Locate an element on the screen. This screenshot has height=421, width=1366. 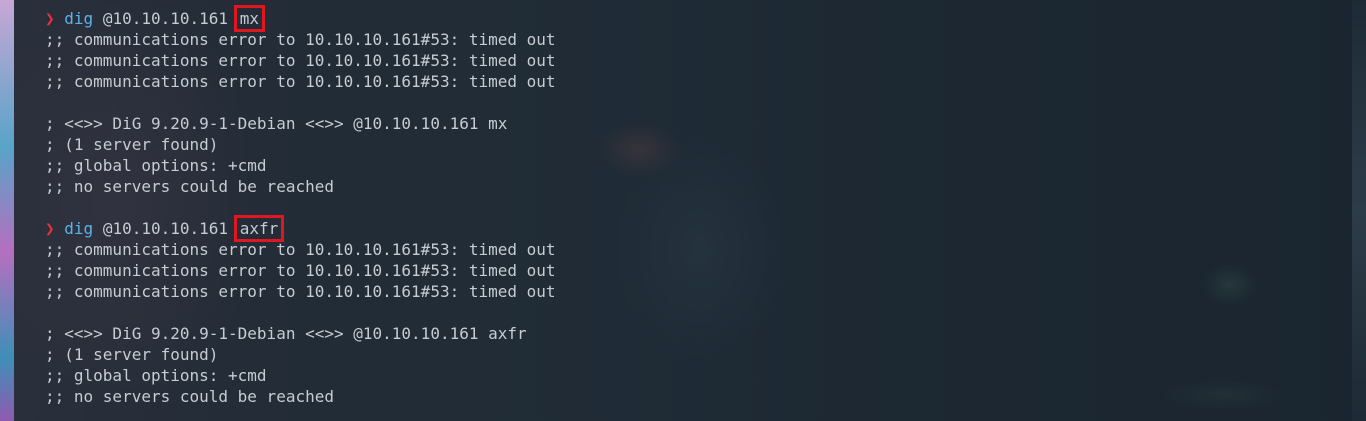
prompt-line: ❯ dig @10.10.10.161 axfr is located at coordinates (545, 228).